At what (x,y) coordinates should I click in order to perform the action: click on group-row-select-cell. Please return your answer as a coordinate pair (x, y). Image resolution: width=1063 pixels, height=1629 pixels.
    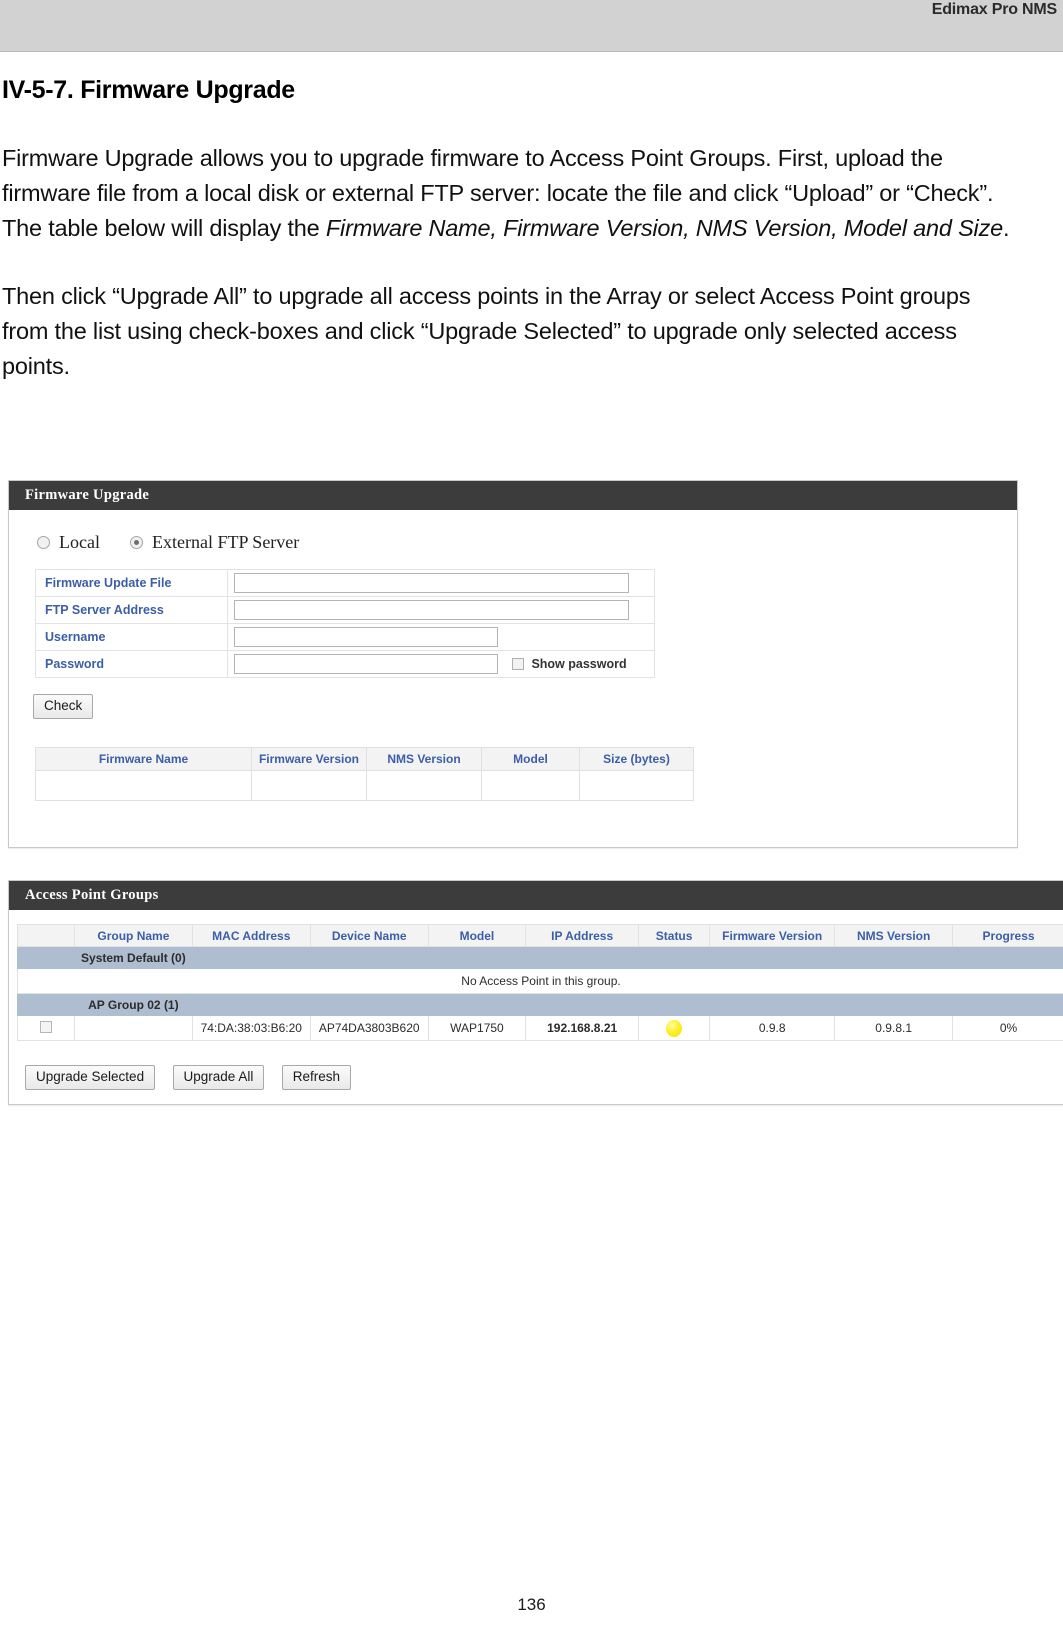
    Looking at the image, I should click on (46, 957).